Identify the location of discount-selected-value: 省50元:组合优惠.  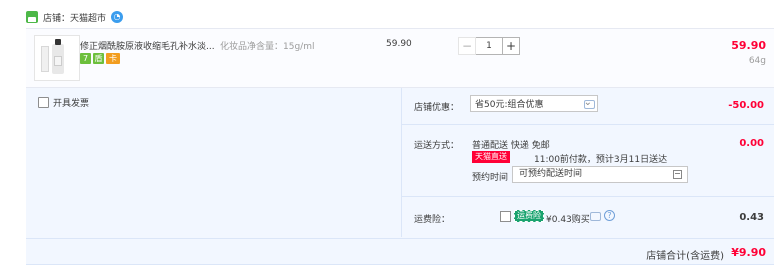
(509, 105).